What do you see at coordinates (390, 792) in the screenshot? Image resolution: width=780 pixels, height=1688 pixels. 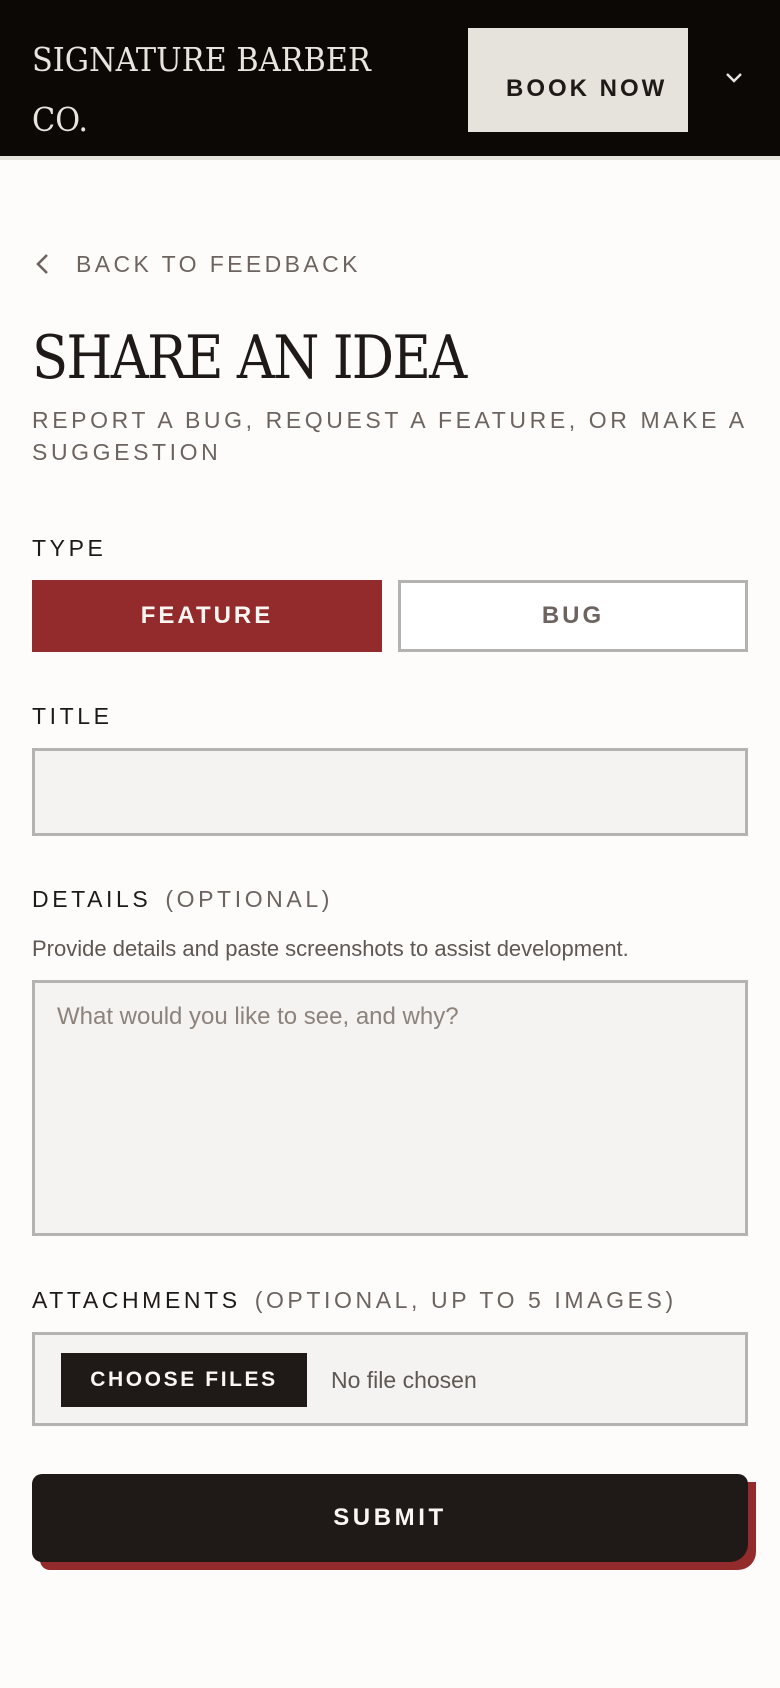 I see `title-input` at bounding box center [390, 792].